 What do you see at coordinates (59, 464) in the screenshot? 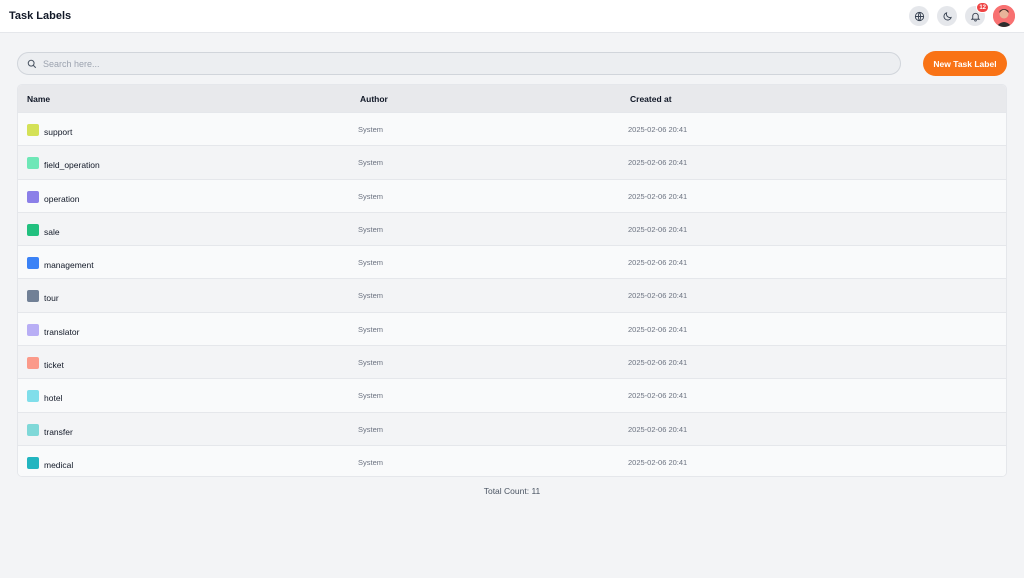
I see `label-name: medical` at bounding box center [59, 464].